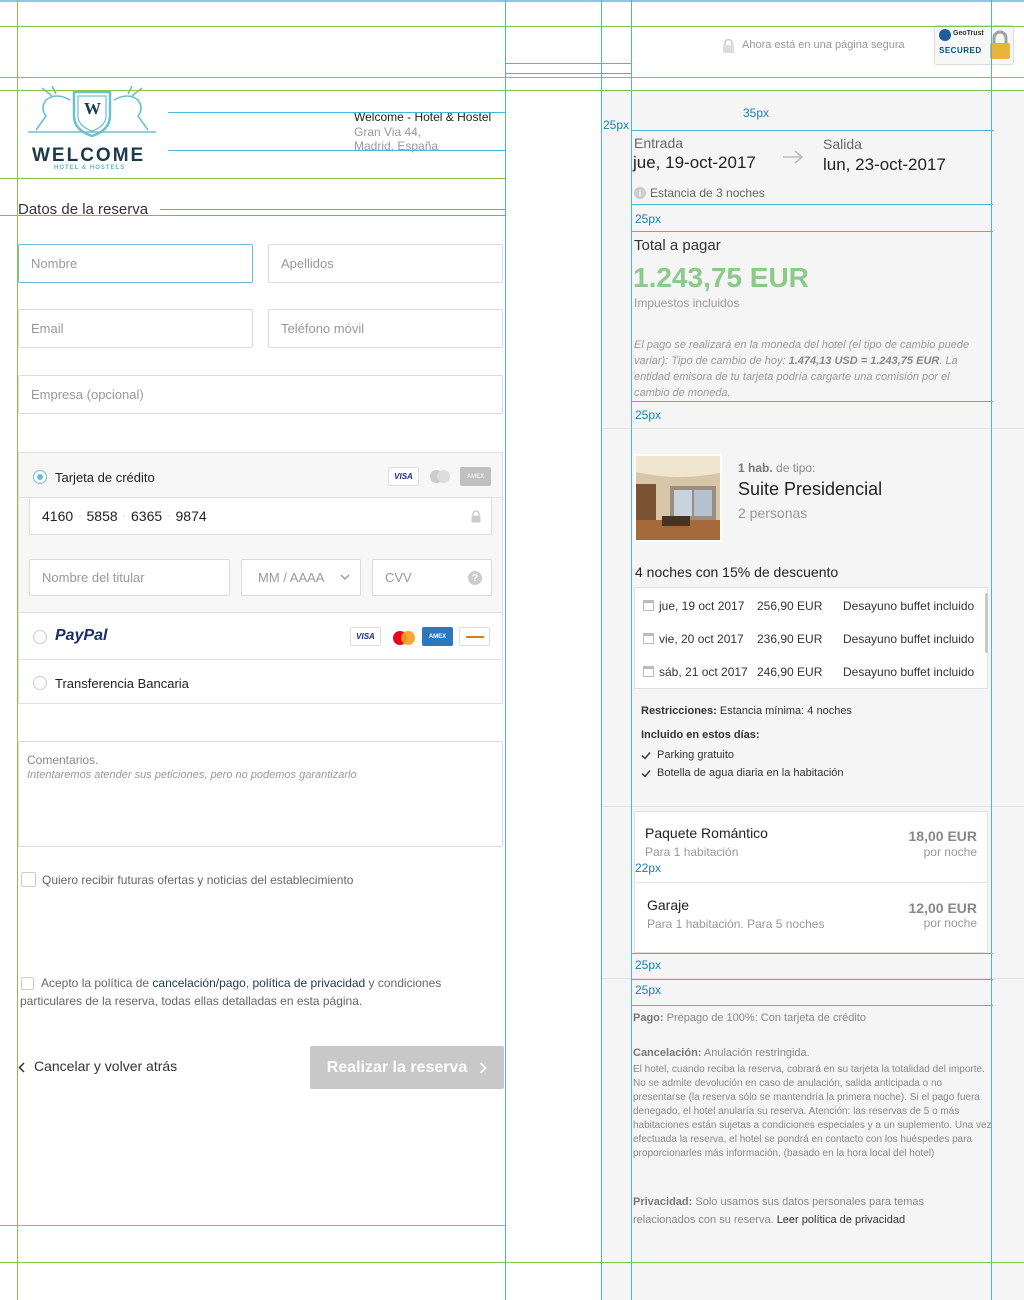  I want to click on restrictions: Restricciones: Estancia mínima: 4 noches, so click(746, 711).